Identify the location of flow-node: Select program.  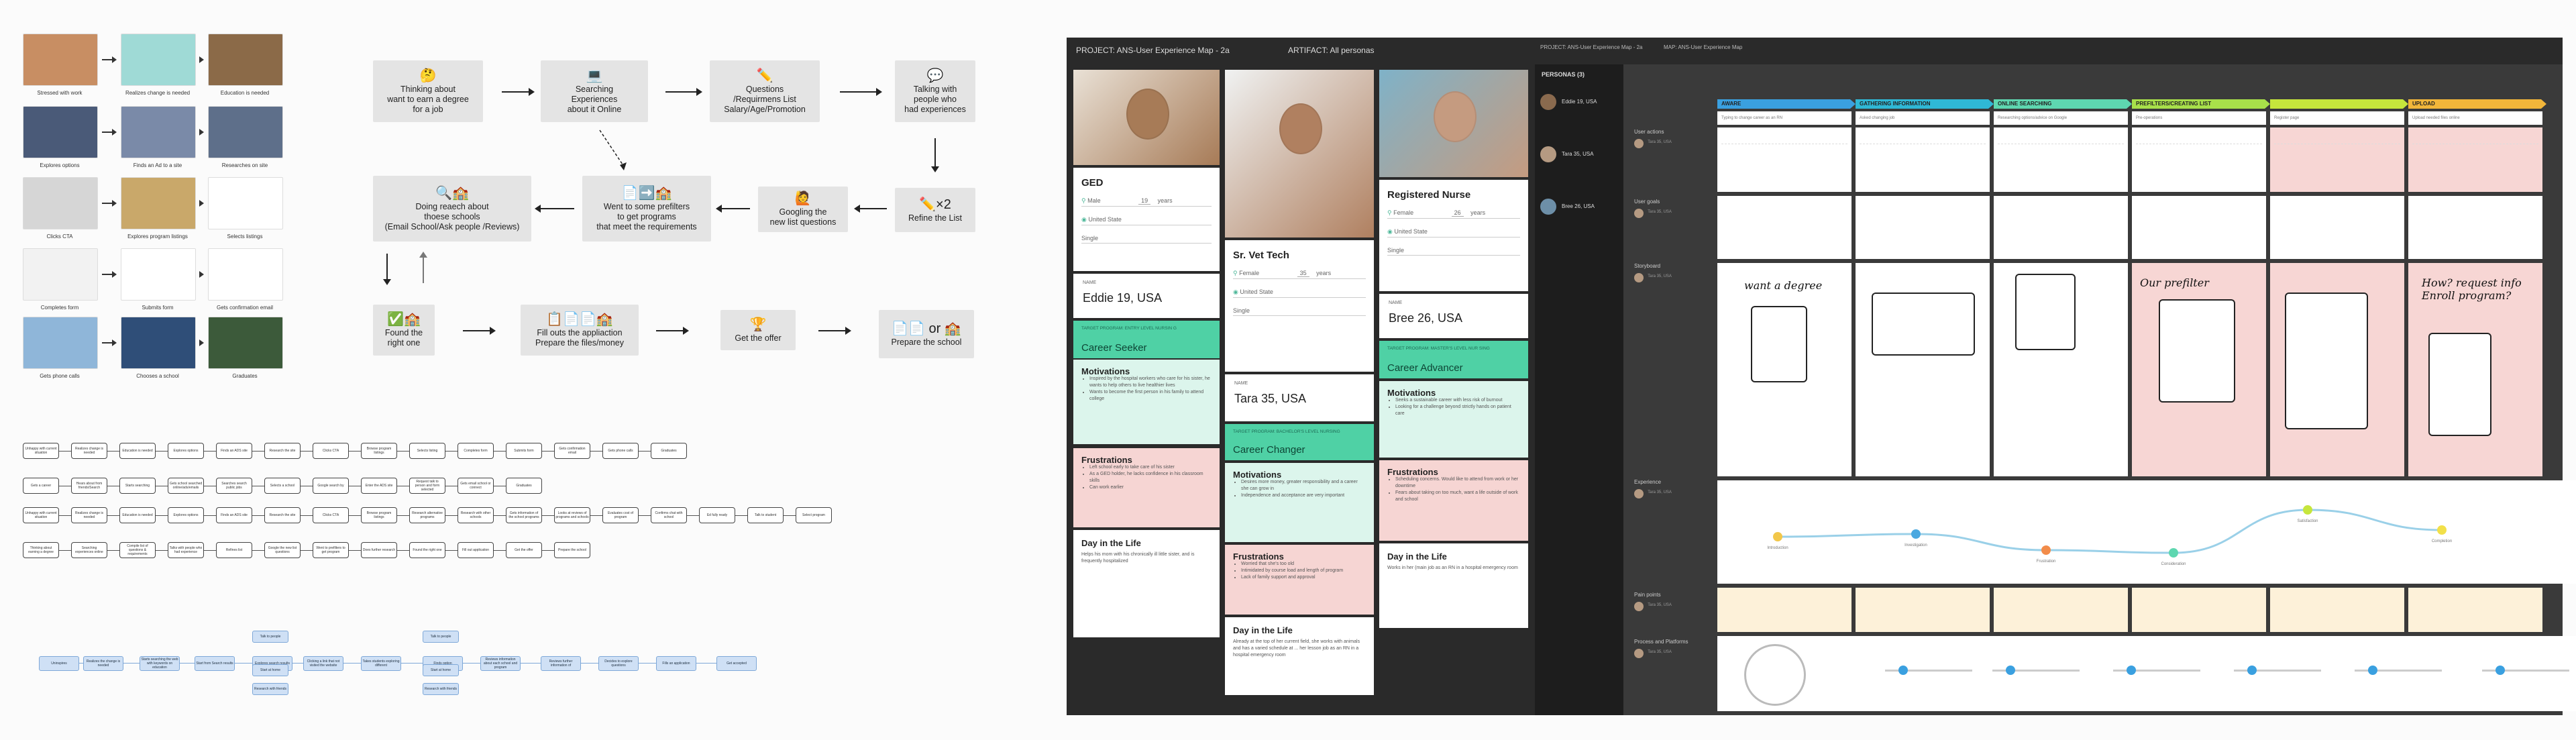
(814, 515).